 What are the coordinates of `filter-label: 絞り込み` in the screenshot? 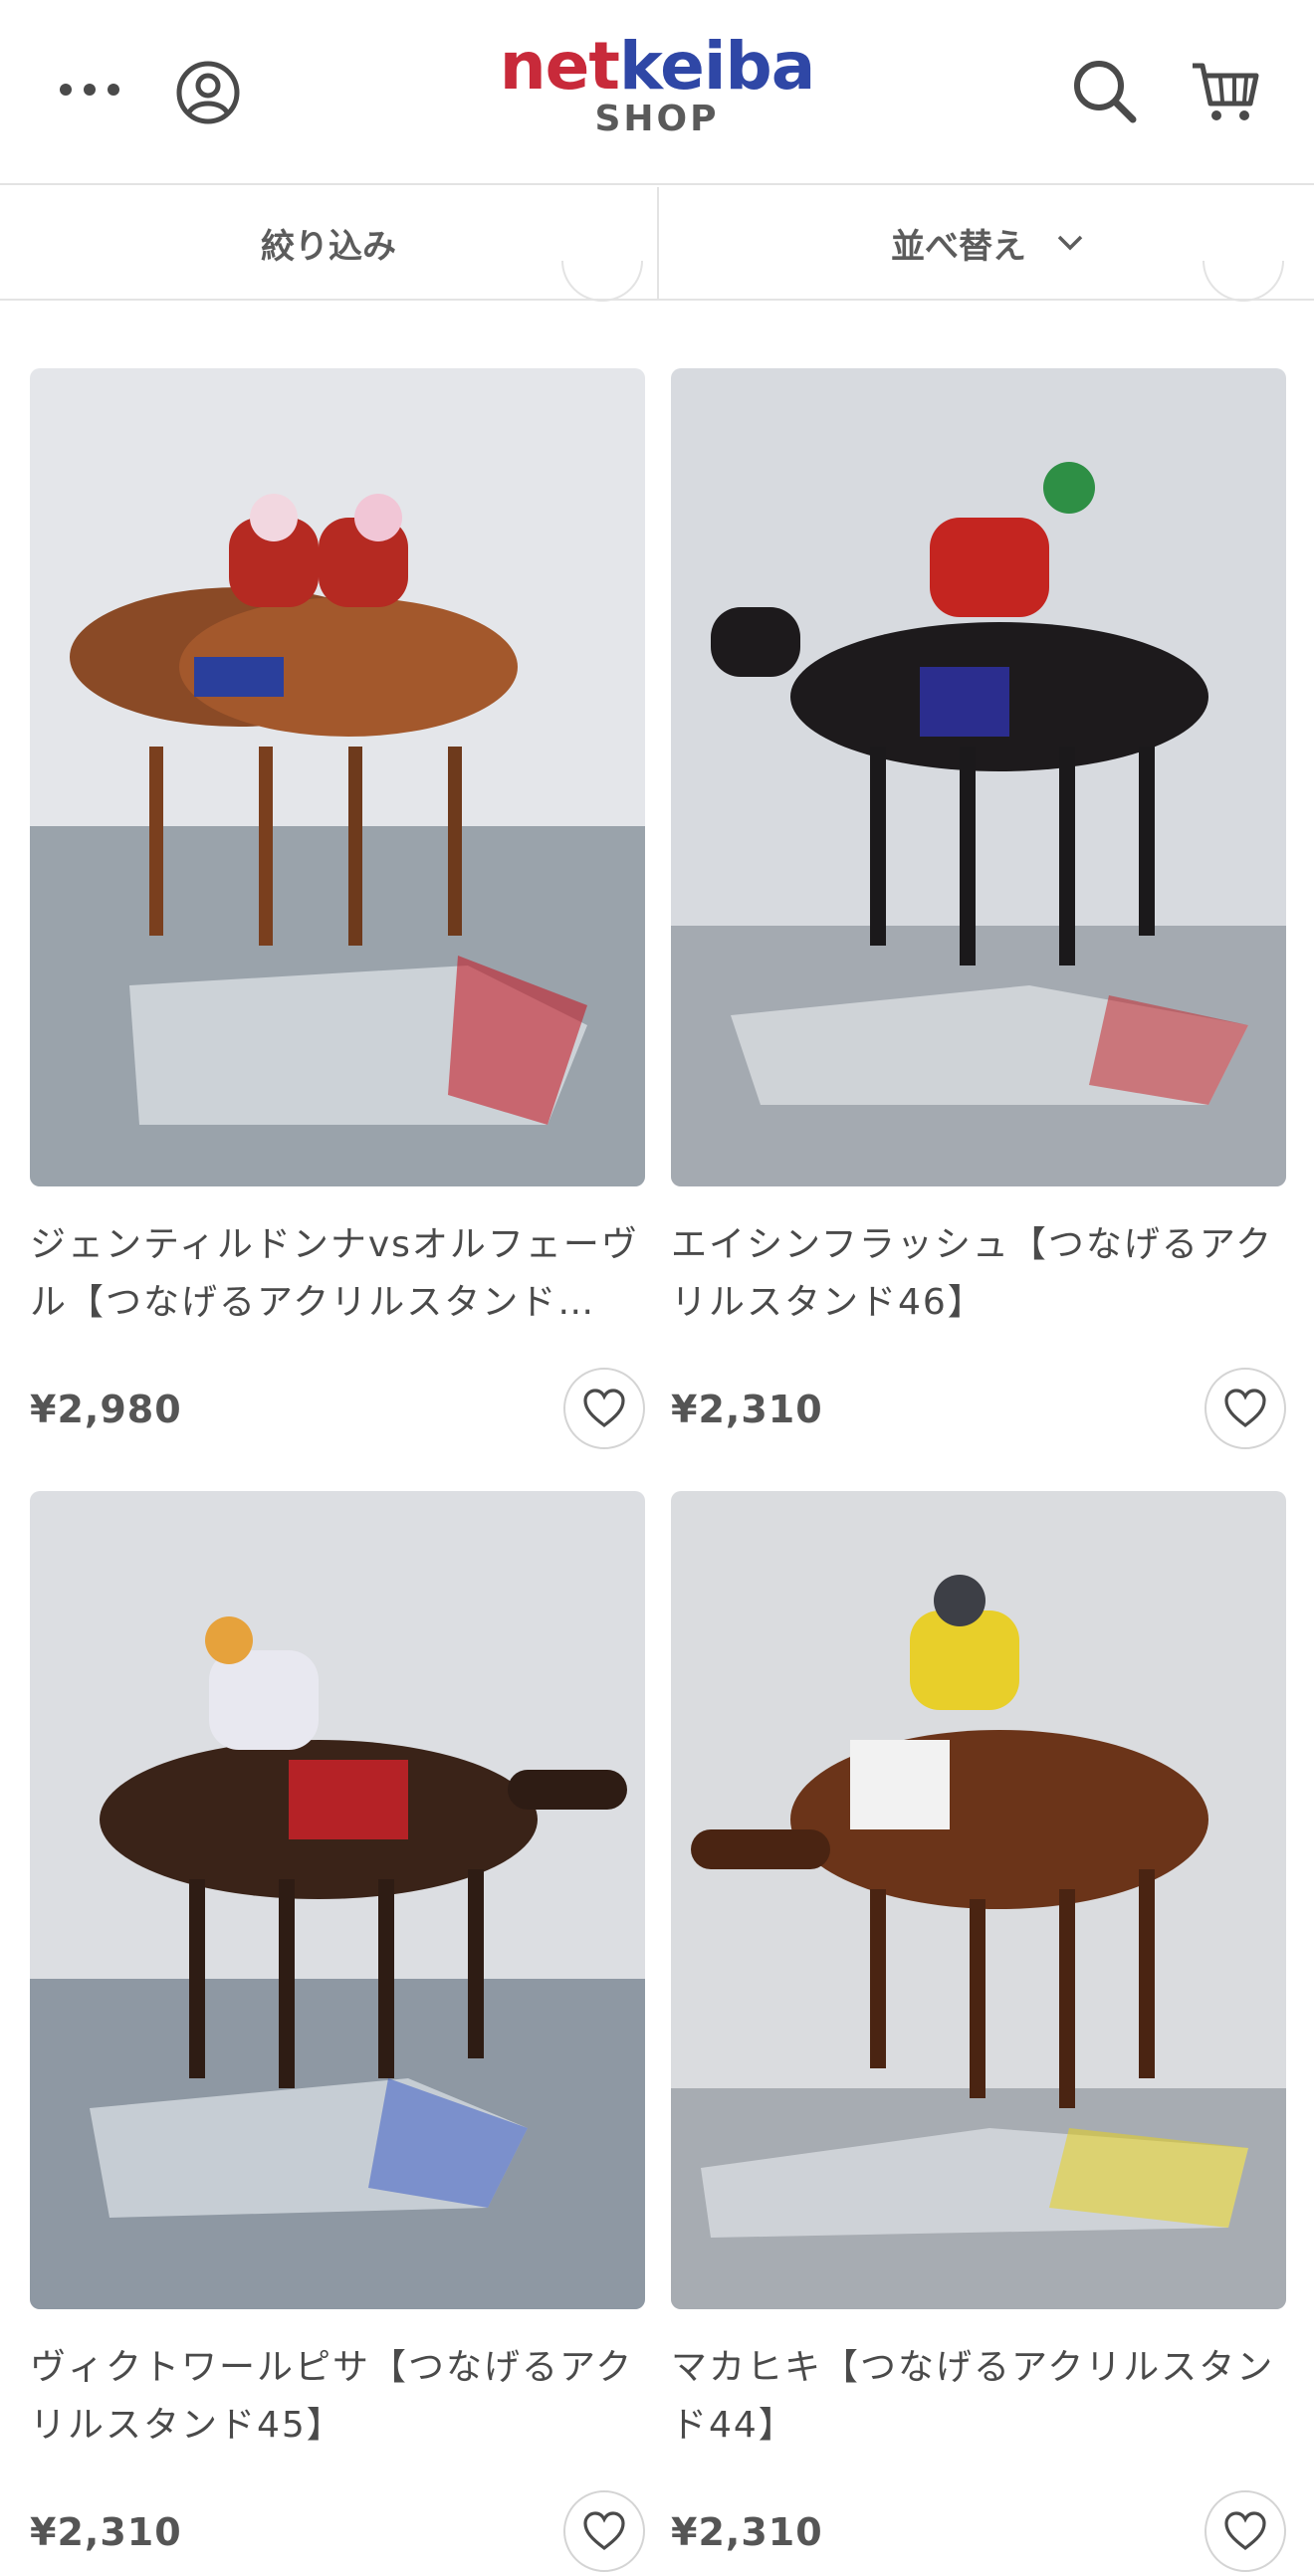 It's located at (328, 246).